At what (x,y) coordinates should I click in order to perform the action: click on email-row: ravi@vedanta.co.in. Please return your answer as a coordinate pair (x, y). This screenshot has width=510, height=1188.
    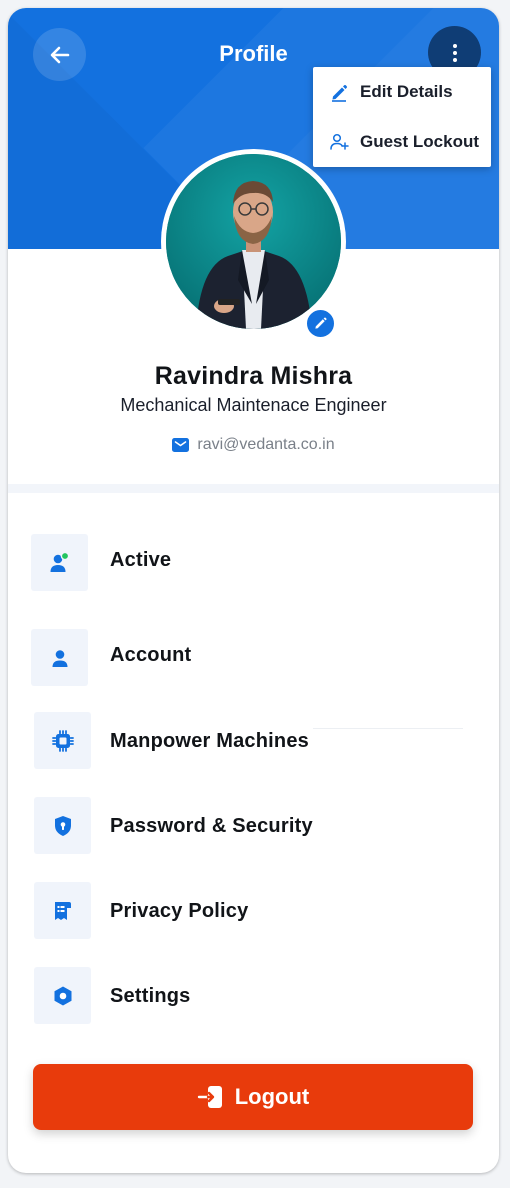
    Looking at the image, I should click on (253, 445).